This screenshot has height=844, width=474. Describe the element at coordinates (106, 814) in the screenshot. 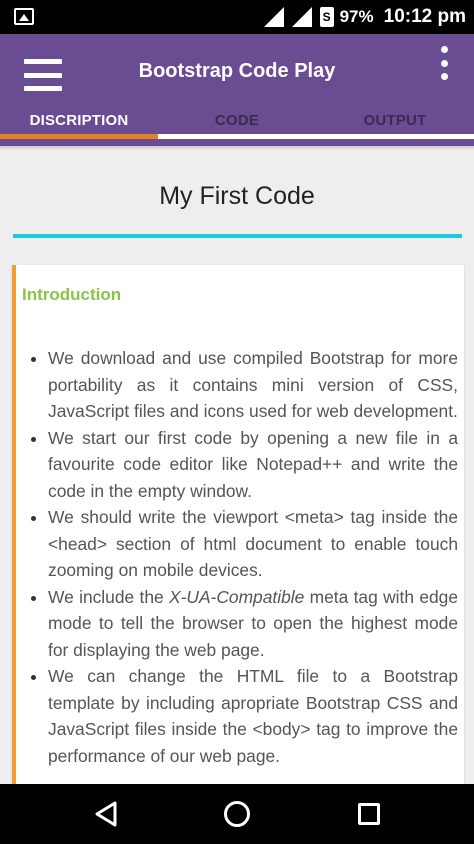

I see `back-icon` at that location.